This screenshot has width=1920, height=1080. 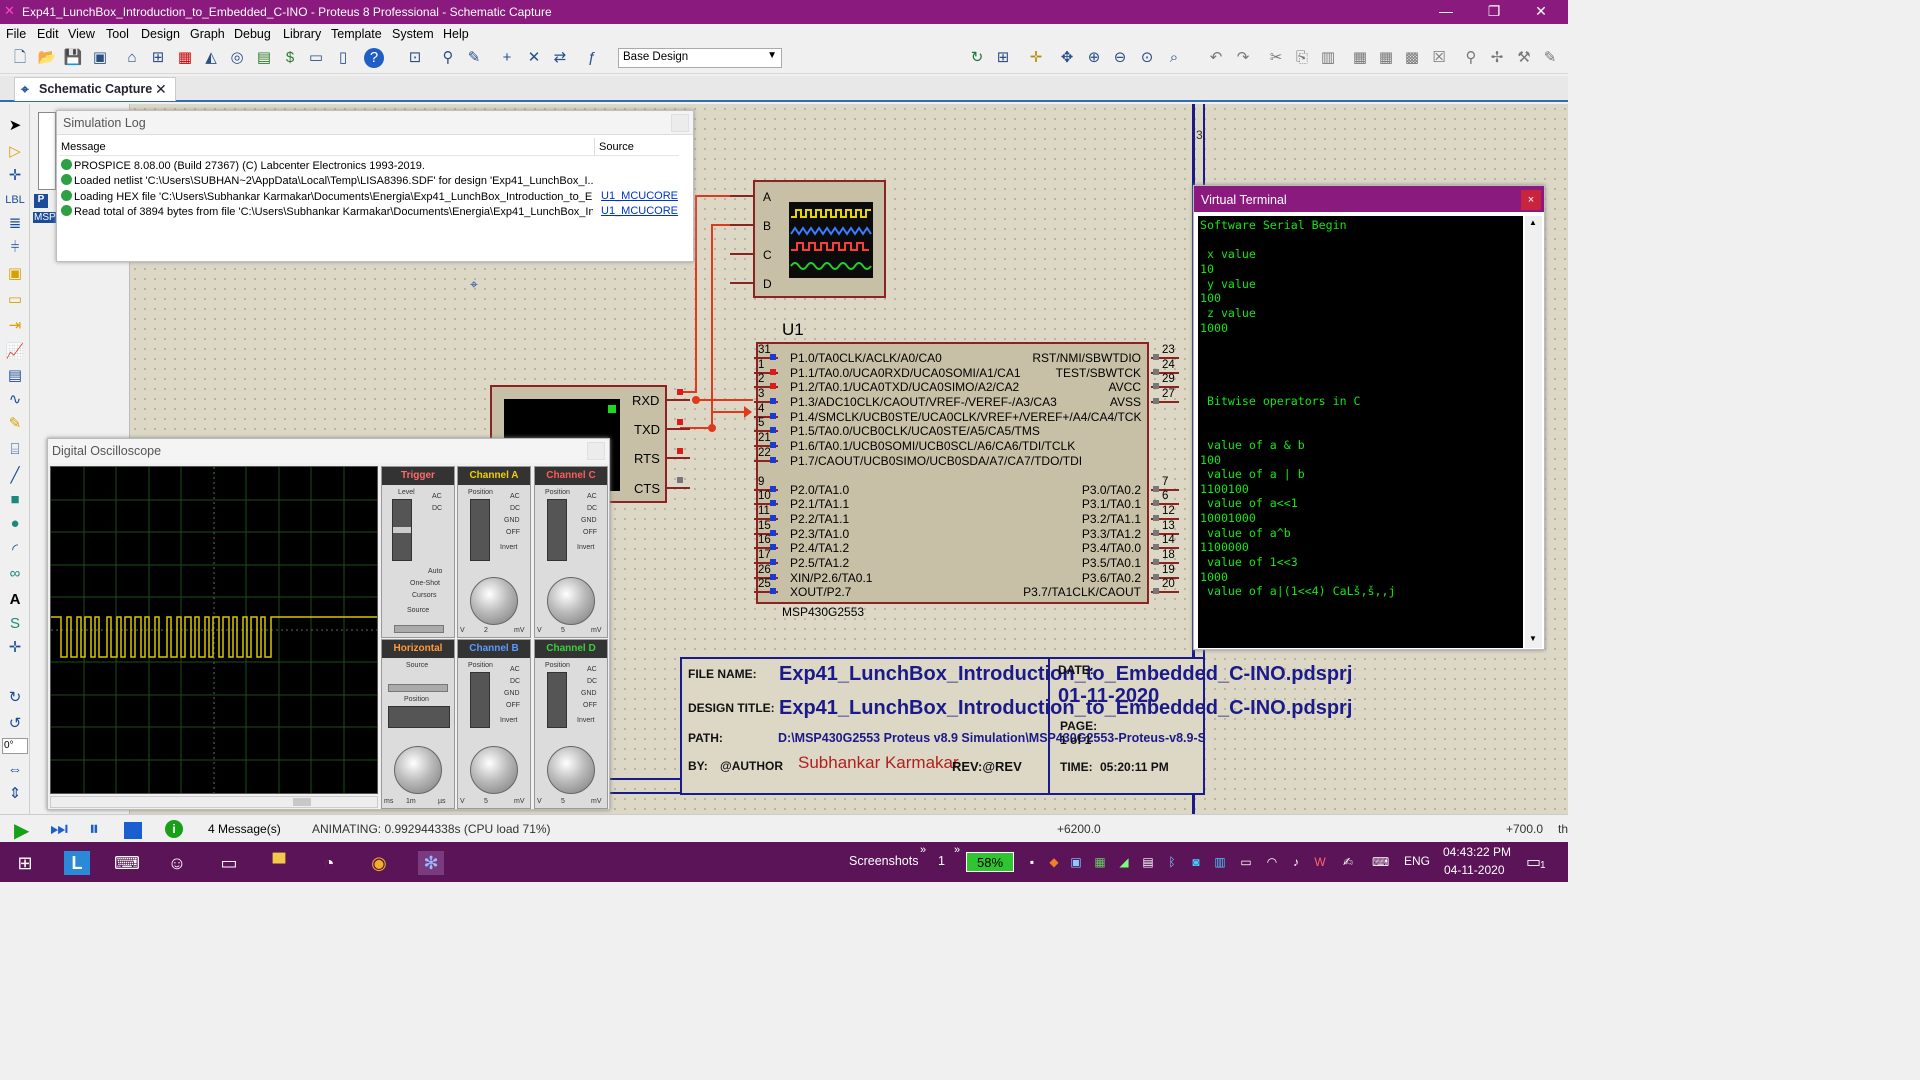 What do you see at coordinates (177, 863) in the screenshot?
I see `people-icon: ☺` at bounding box center [177, 863].